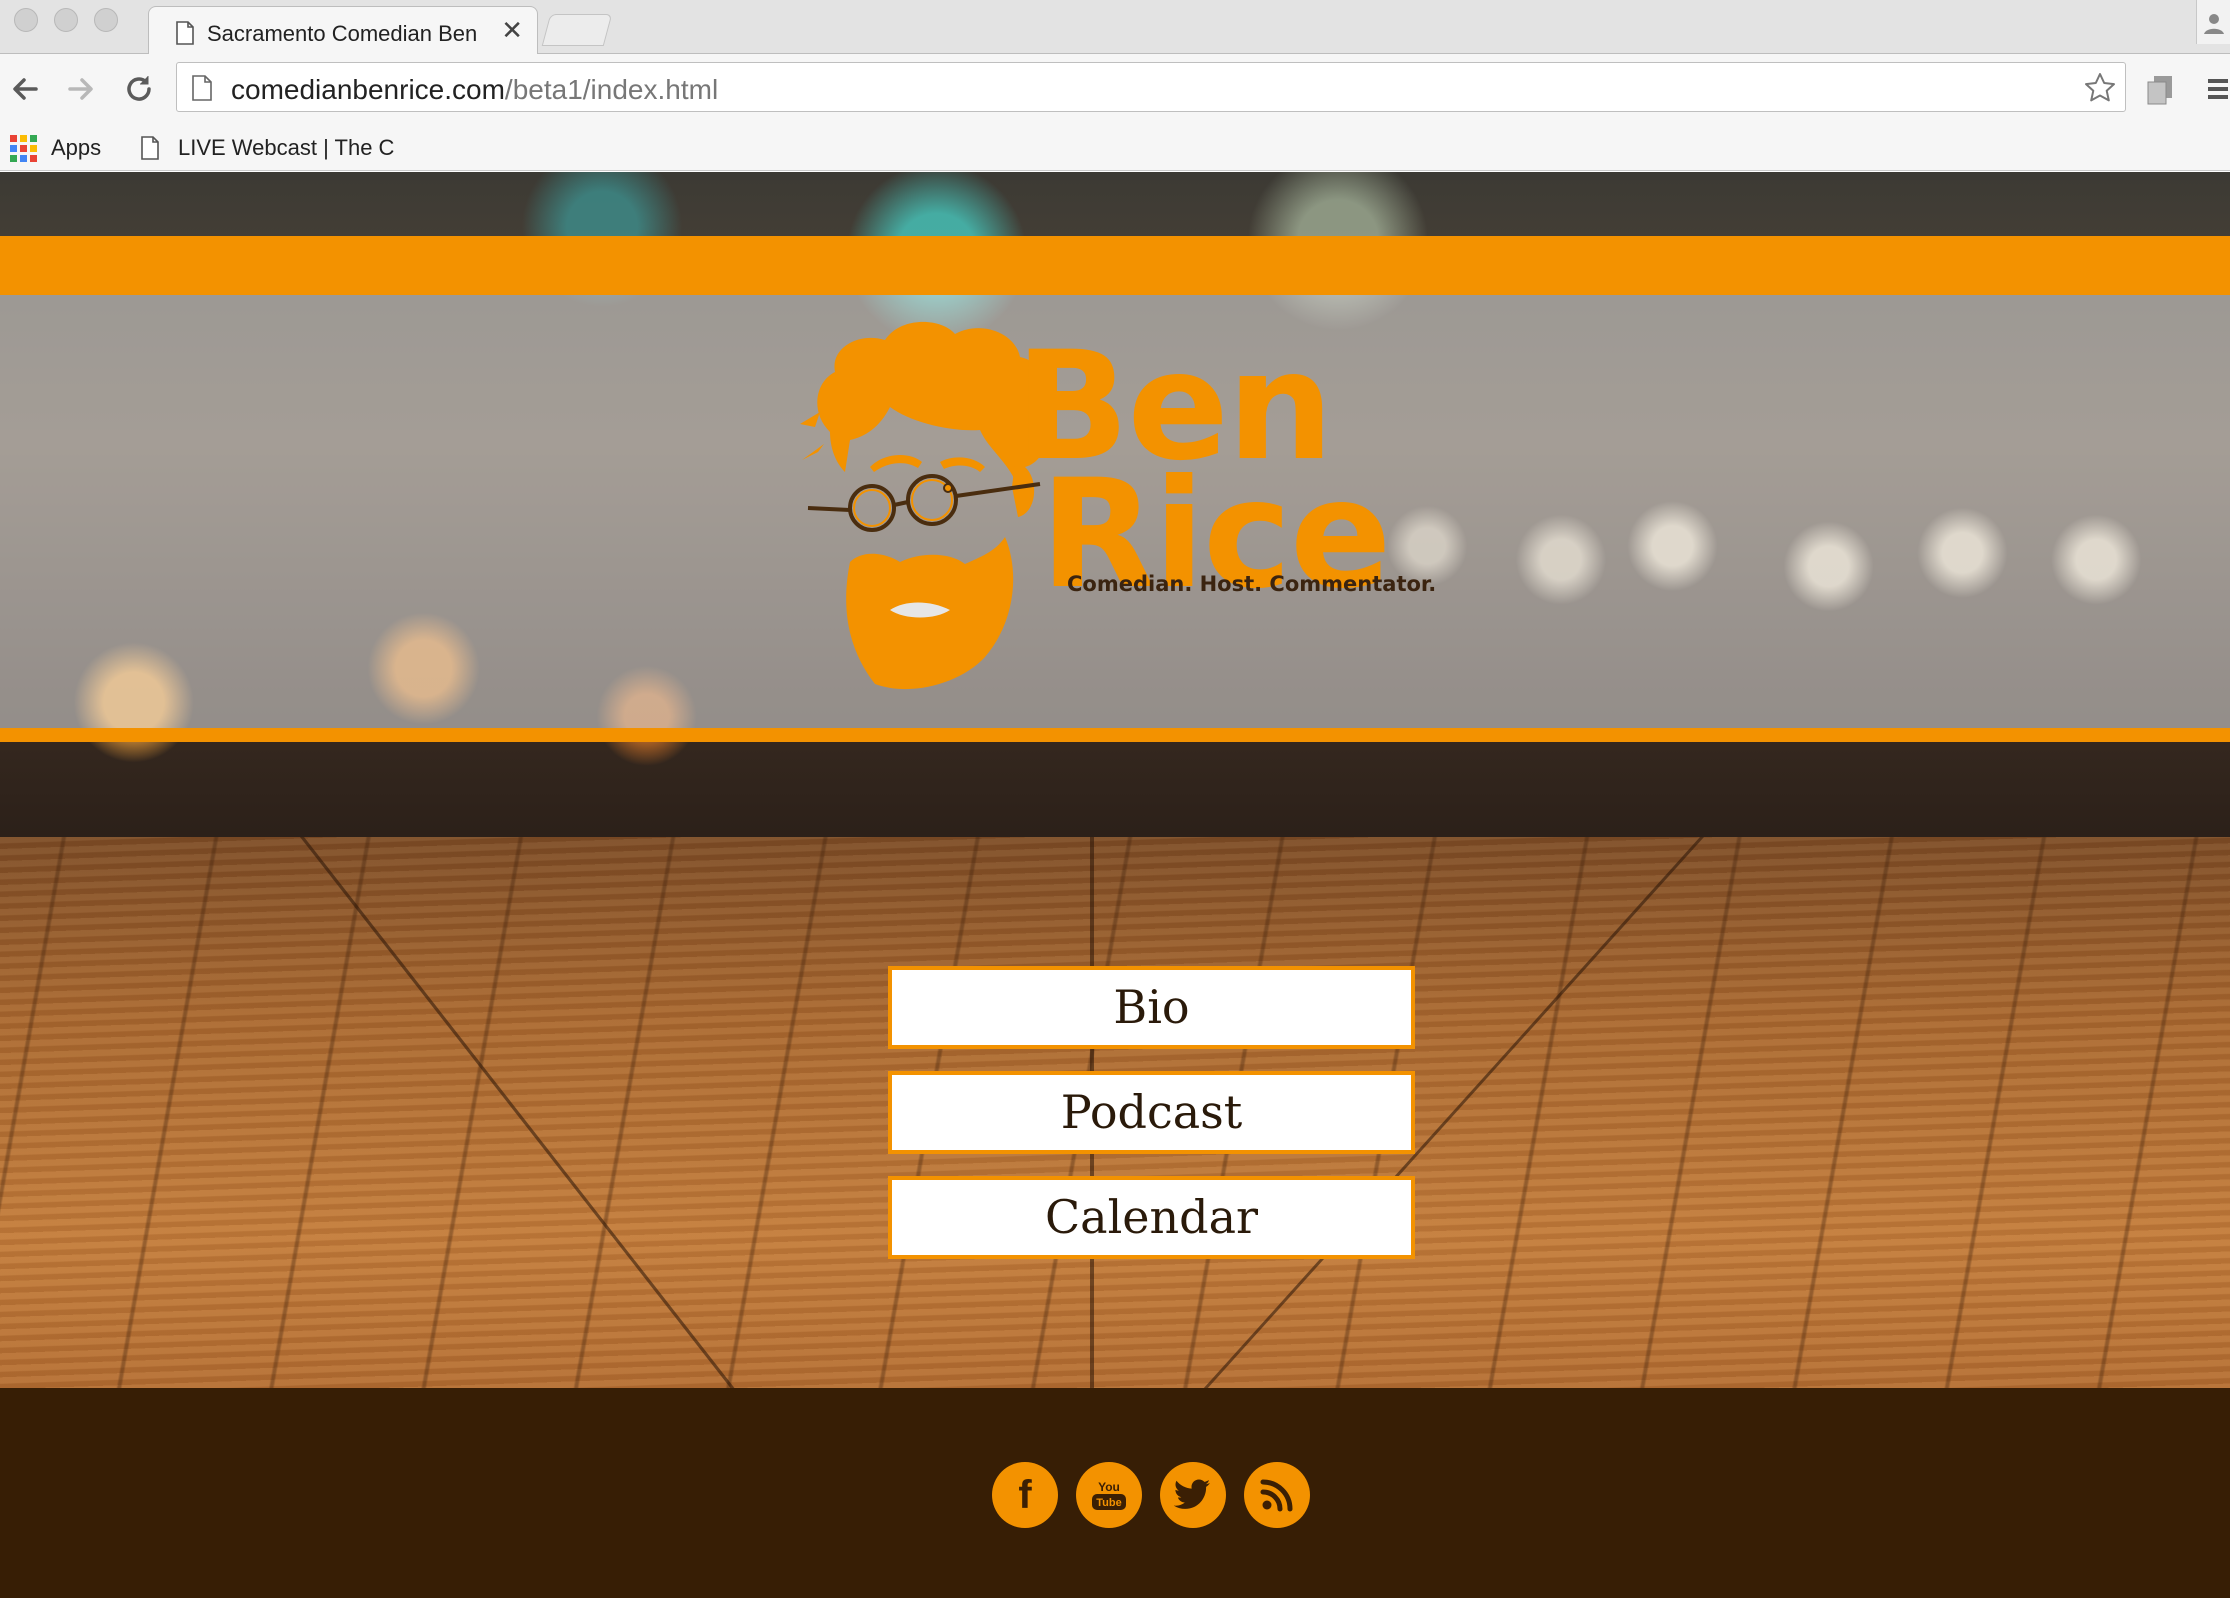 The image size is (2230, 1598). I want to click on browser-tab-active: Sacramento Comedian Ben ✕, so click(343, 30).